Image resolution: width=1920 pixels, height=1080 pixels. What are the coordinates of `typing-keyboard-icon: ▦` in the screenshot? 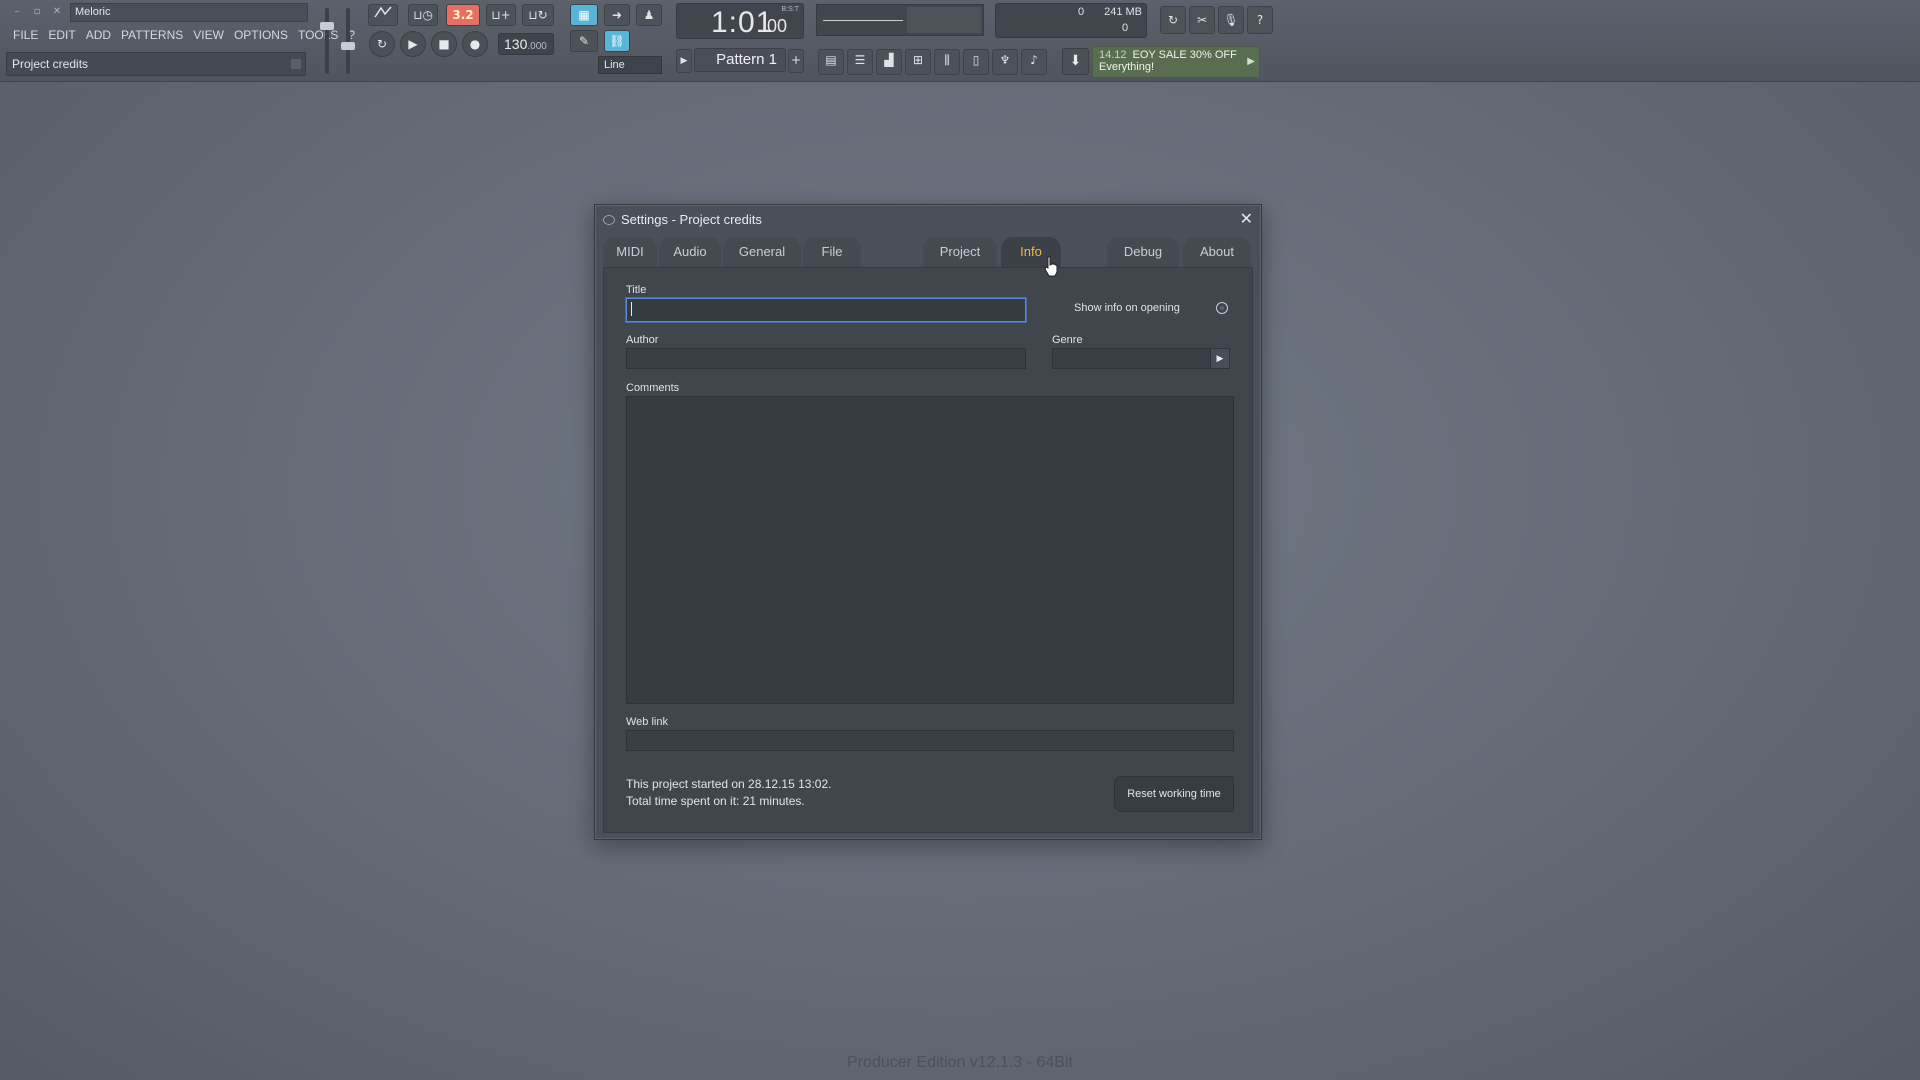 It's located at (584, 15).